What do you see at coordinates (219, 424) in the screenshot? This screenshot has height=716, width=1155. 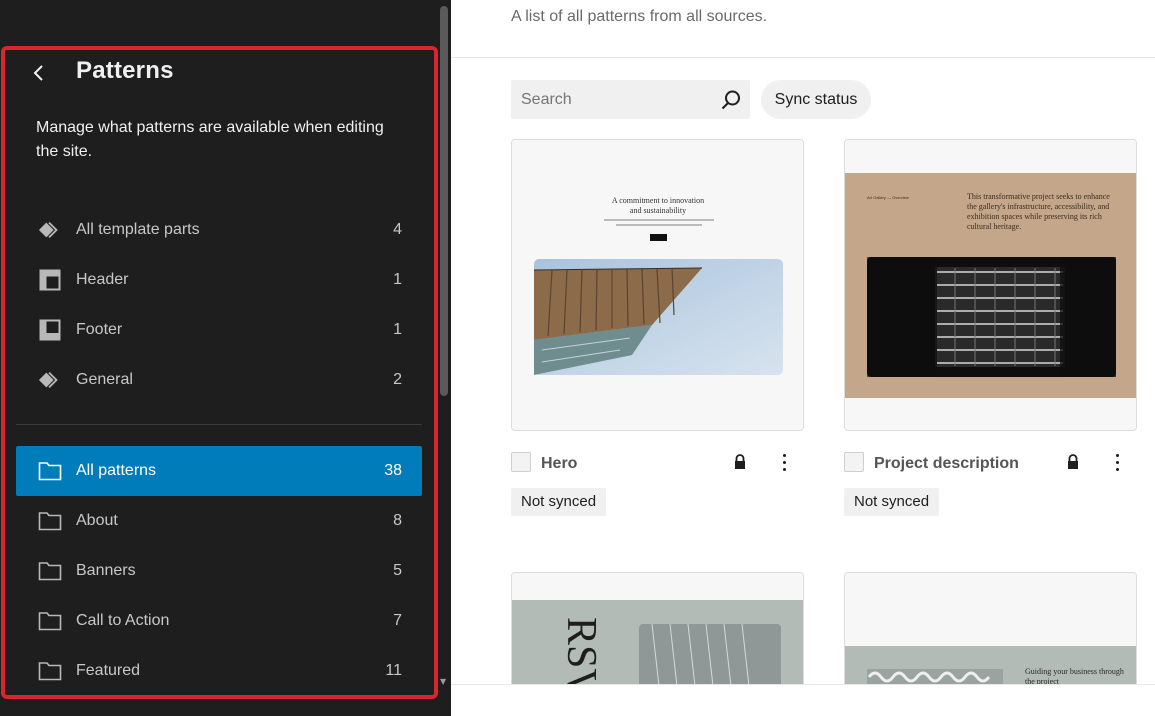 I see `sidebar-divider` at bounding box center [219, 424].